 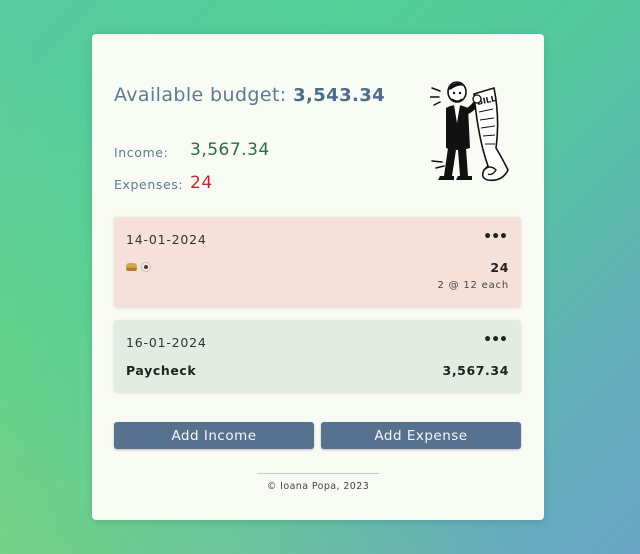 I want to click on coffee-emoji-icon, so click(x=146, y=267).